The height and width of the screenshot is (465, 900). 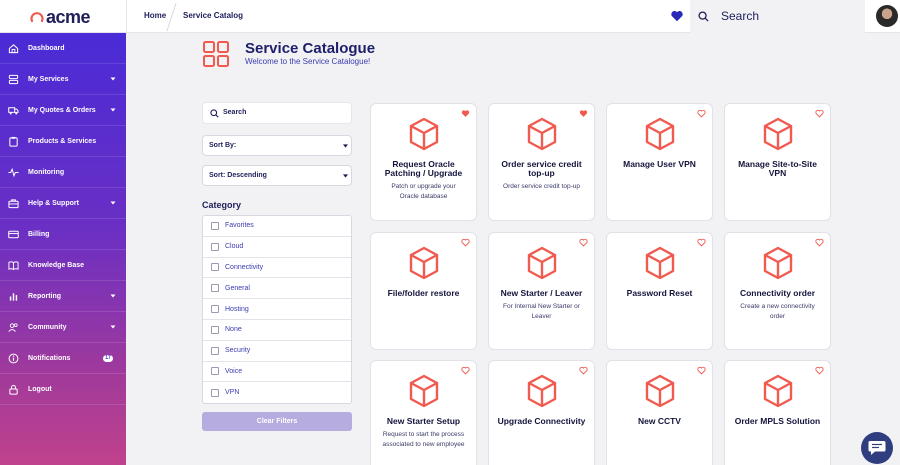 I want to click on credit-card-icon, so click(x=13, y=234).